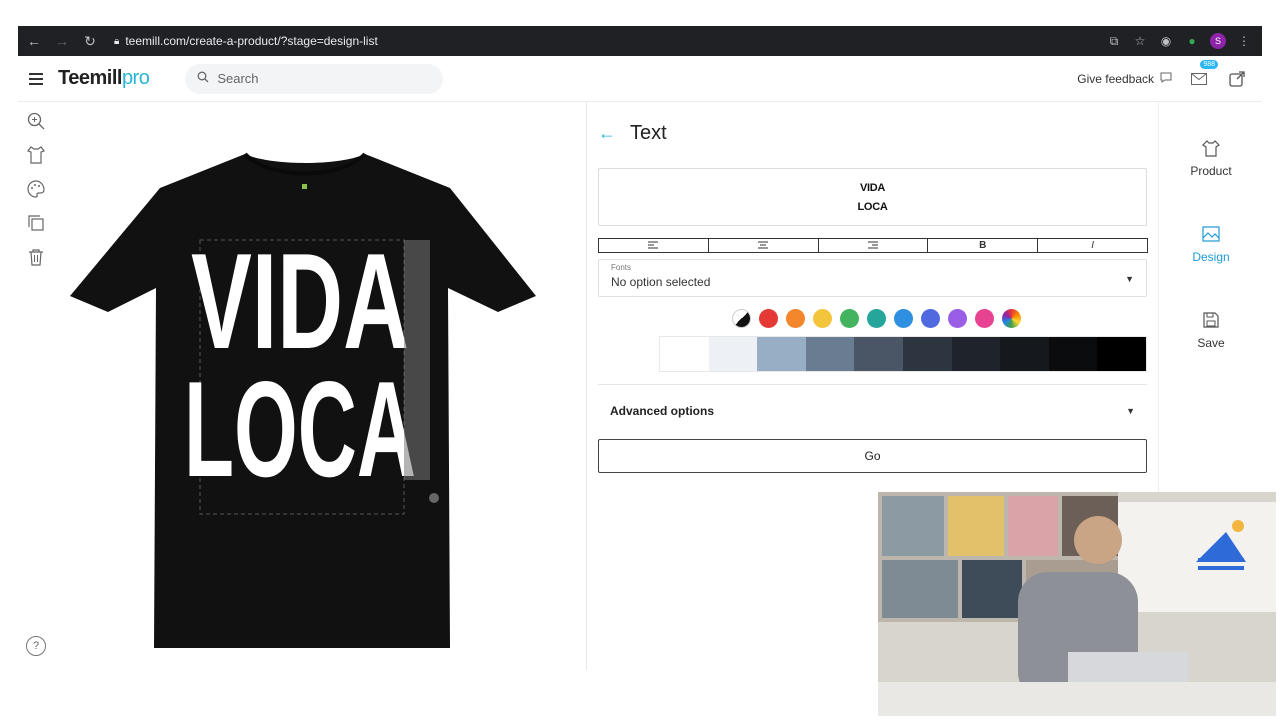 The height and width of the screenshot is (720, 1280). What do you see at coordinates (1130, 411) in the screenshot?
I see `chevron-down-icon: ▼` at bounding box center [1130, 411].